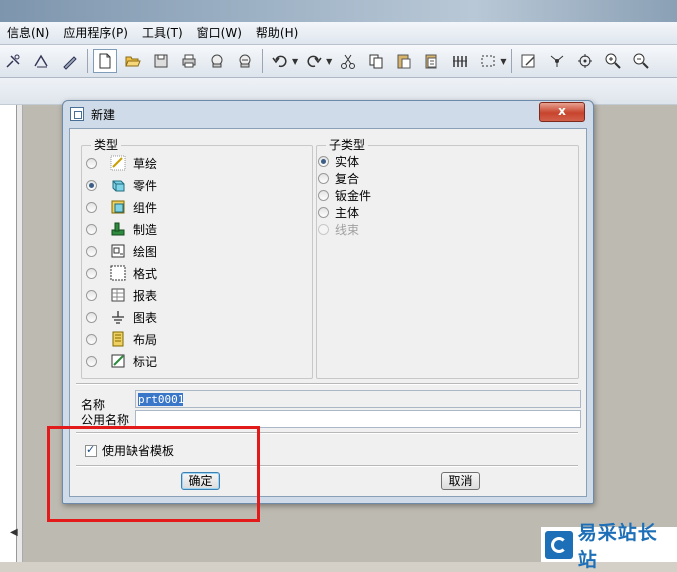 This screenshot has width=677, height=572. What do you see at coordinates (28, 33) in the screenshot?
I see `menu-info: 信息(N)` at bounding box center [28, 33].